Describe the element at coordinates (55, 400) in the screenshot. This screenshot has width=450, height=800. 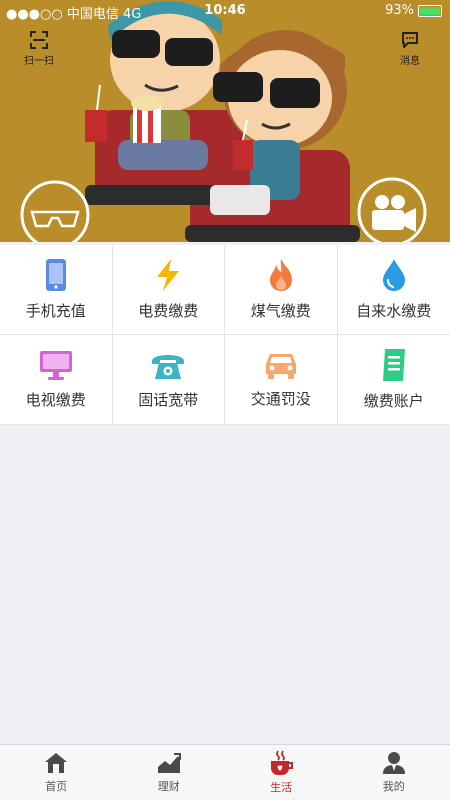
I see `service-label: 电视缴费` at that location.